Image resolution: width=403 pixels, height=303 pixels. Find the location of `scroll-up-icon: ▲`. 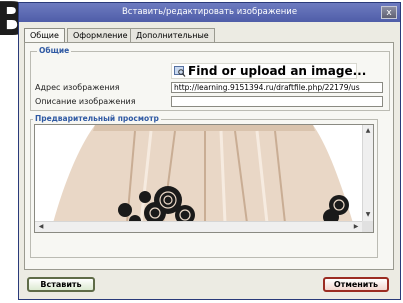

scroll-up-icon: ▲ is located at coordinates (368, 131).